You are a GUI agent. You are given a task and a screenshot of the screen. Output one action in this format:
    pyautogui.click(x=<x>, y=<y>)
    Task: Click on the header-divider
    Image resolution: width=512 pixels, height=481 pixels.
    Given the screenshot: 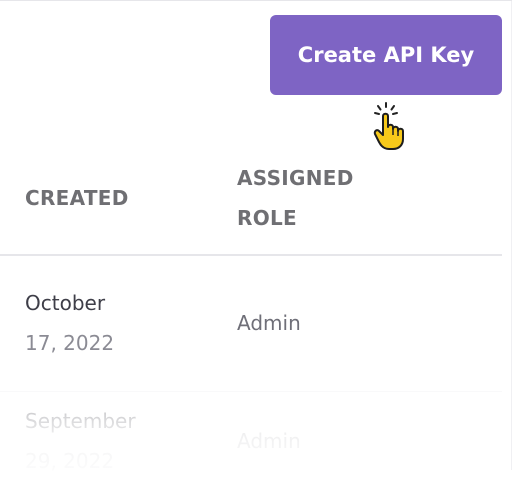 What is the action you would take?
    pyautogui.click(x=251, y=255)
    